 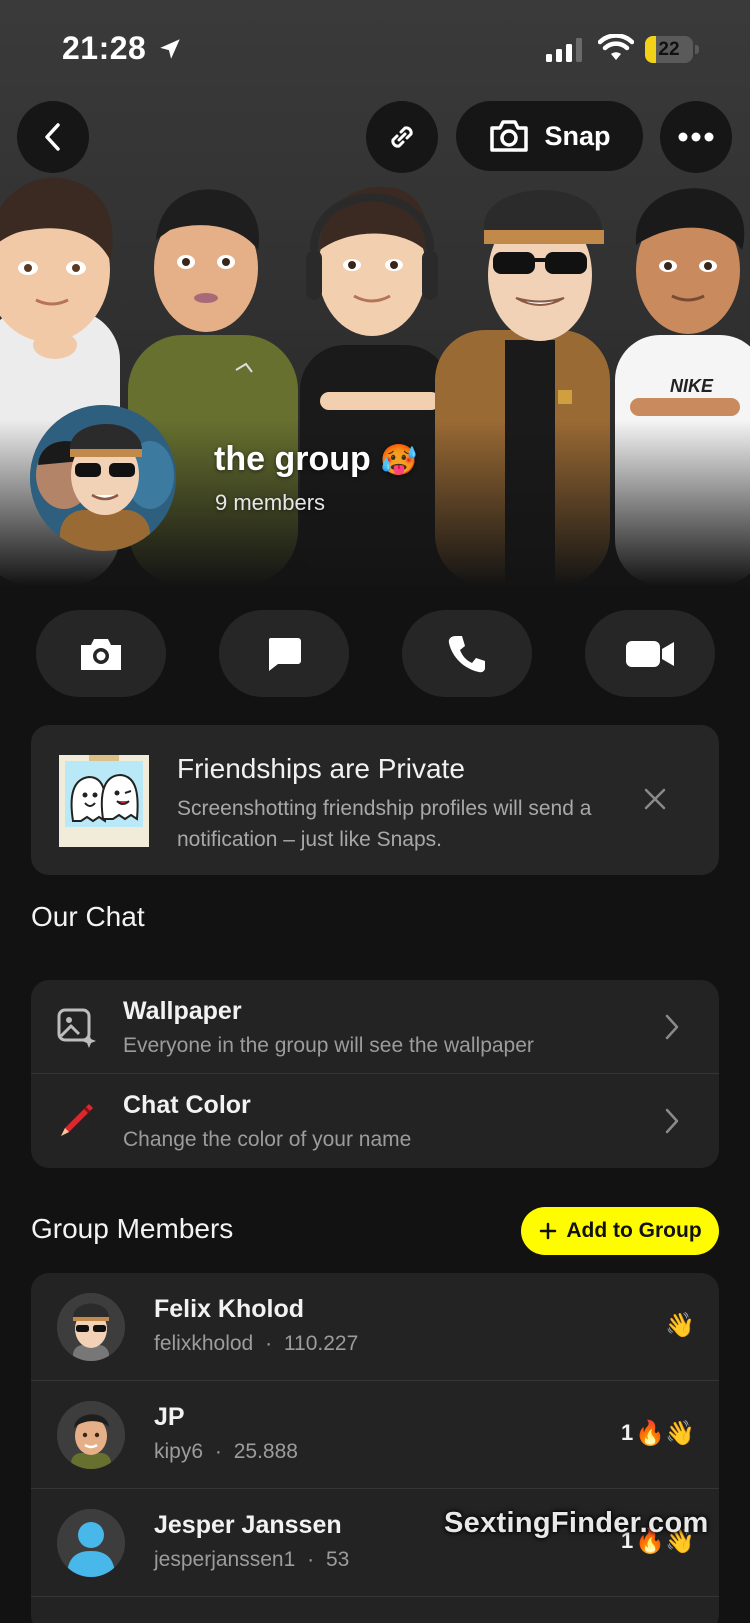 I want to click on call-action-button, so click(x=467, y=653).